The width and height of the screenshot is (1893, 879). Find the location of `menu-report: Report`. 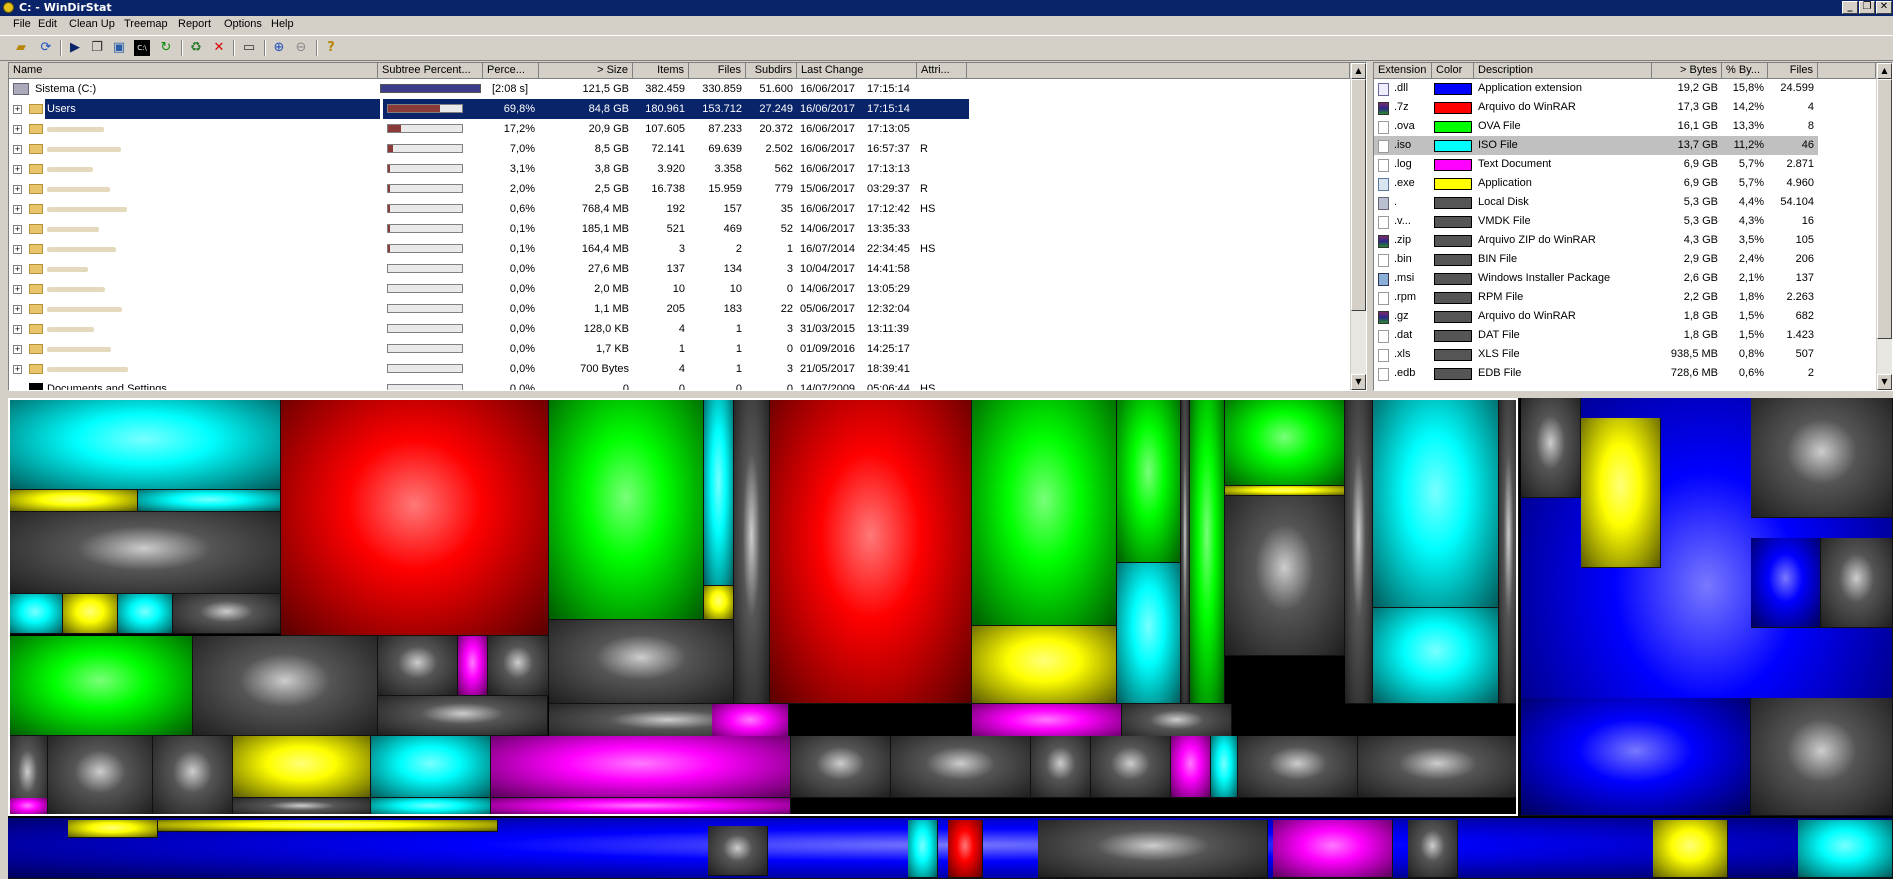

menu-report: Report is located at coordinates (194, 24).